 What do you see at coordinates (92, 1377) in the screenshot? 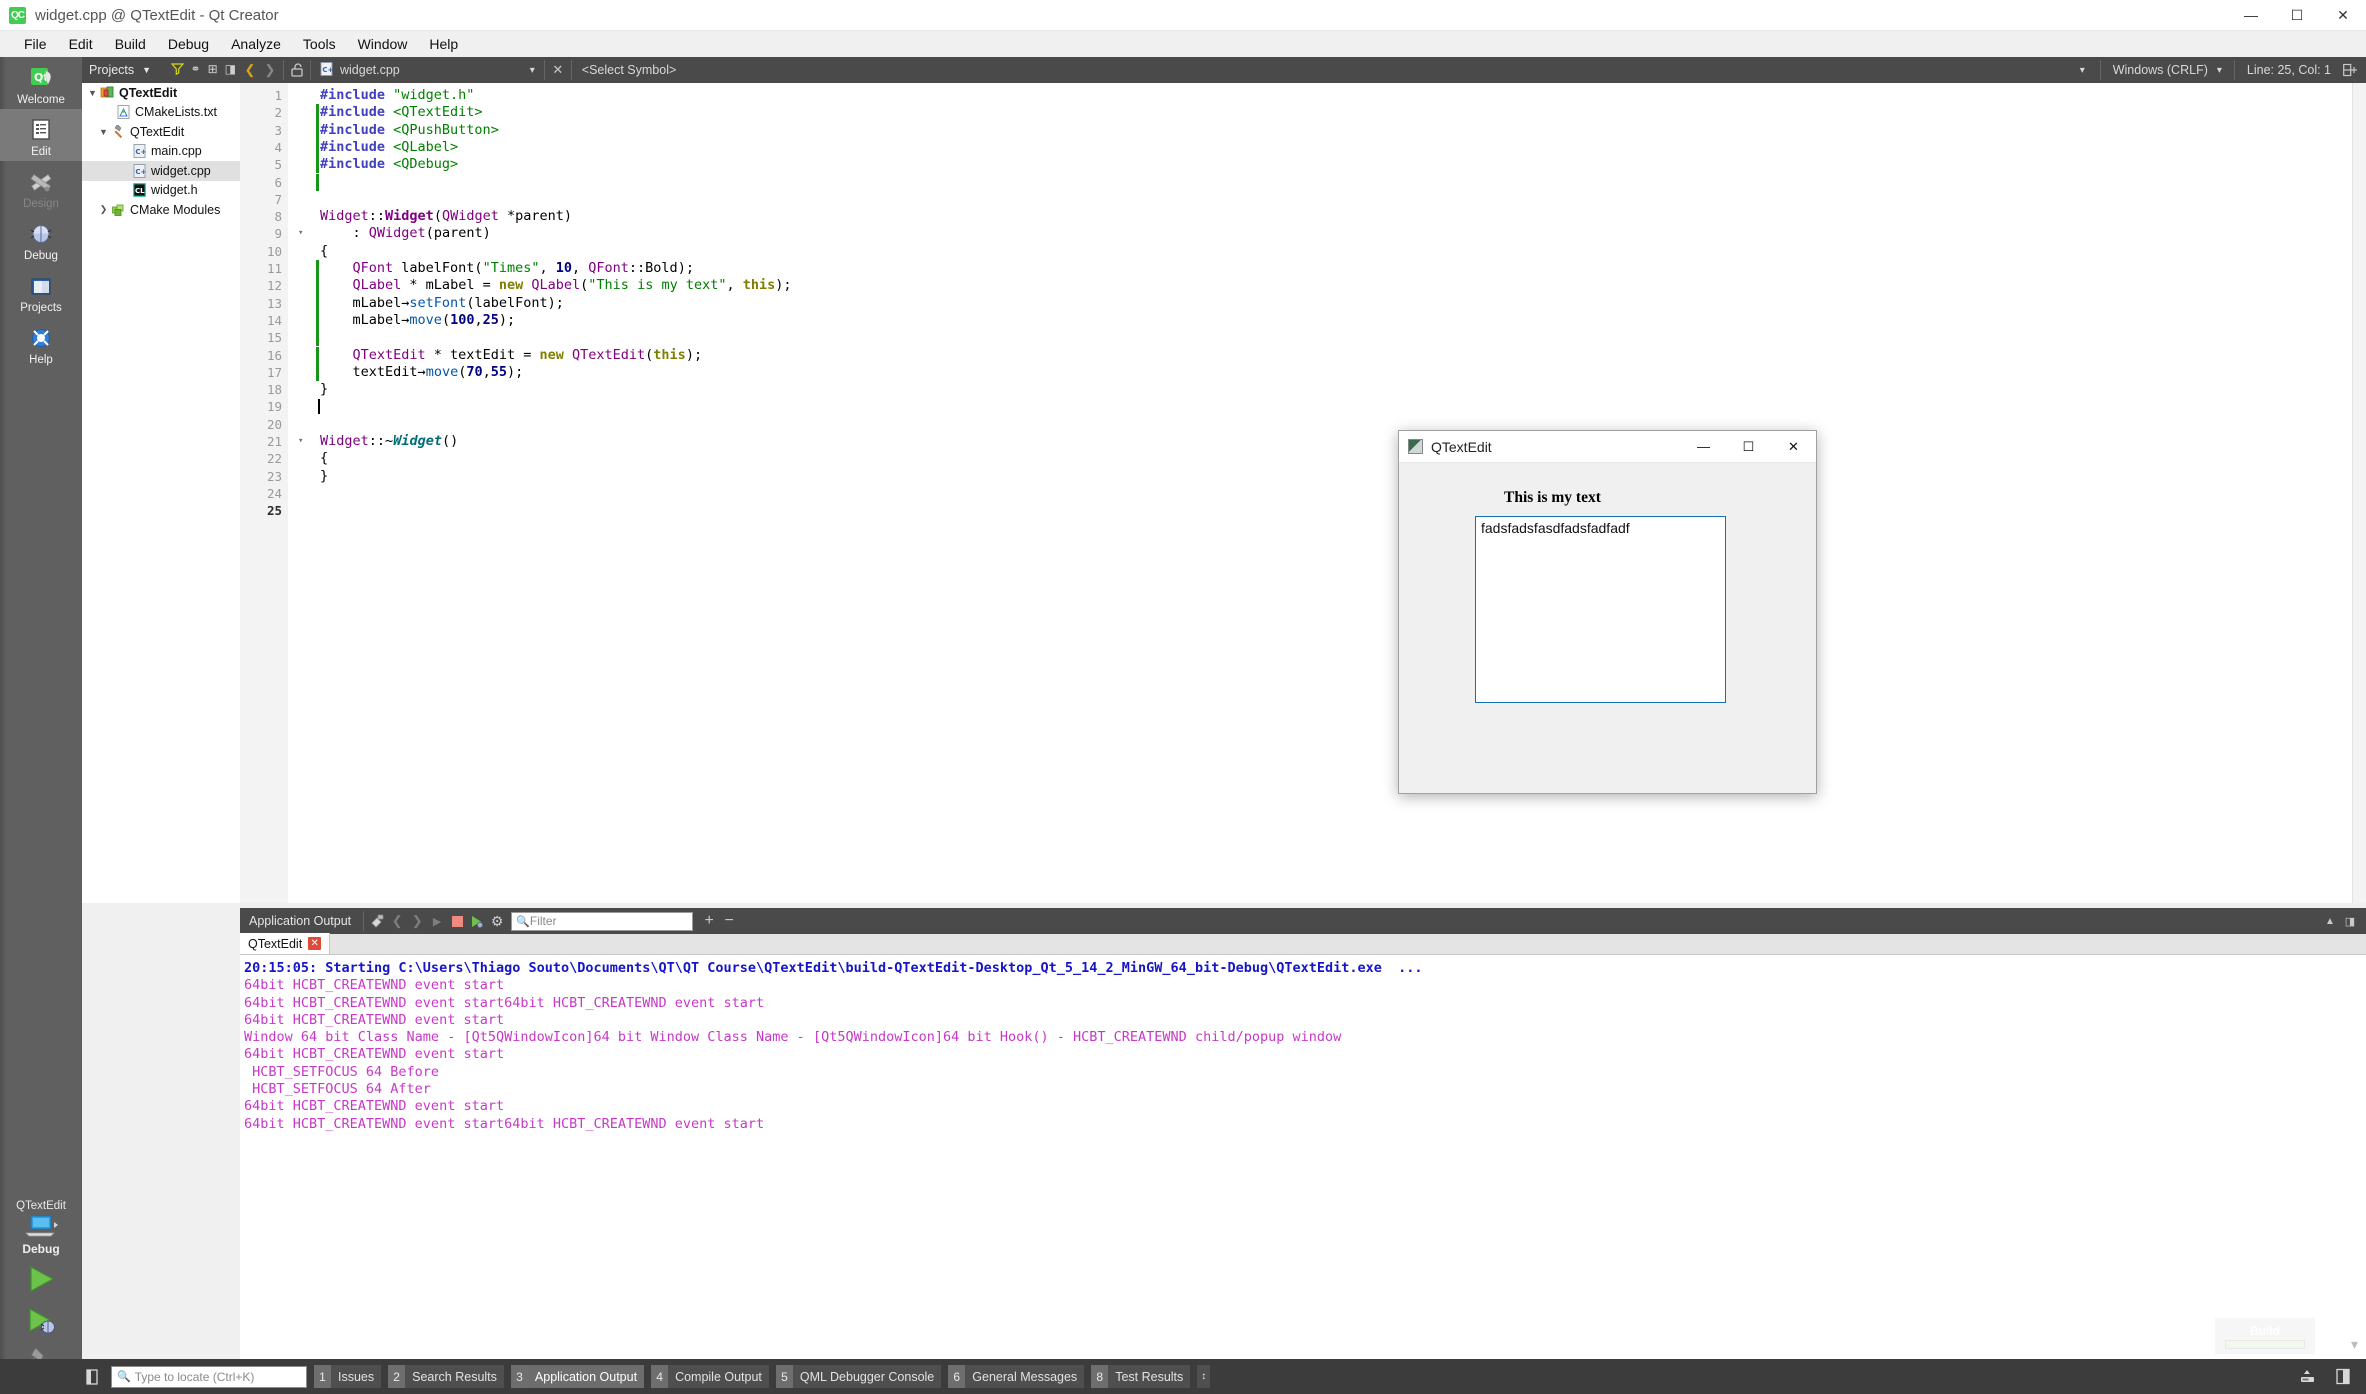
I see `toggle-sidebar-button` at bounding box center [92, 1377].